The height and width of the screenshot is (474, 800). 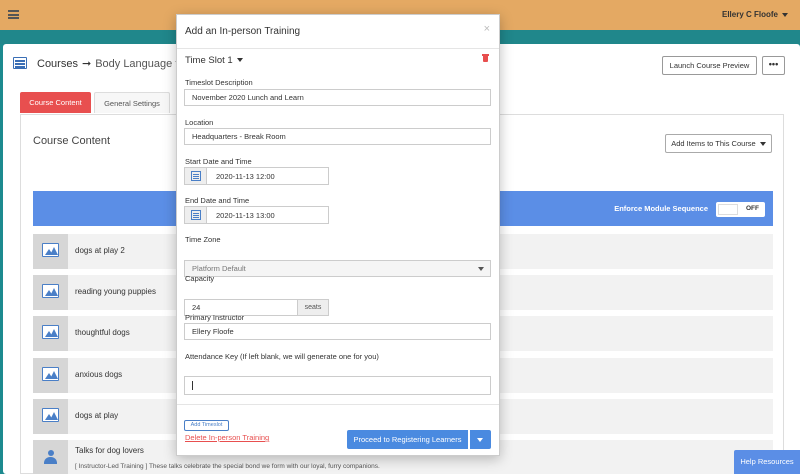 What do you see at coordinates (192, 385) in the screenshot?
I see `text-cursor` at bounding box center [192, 385].